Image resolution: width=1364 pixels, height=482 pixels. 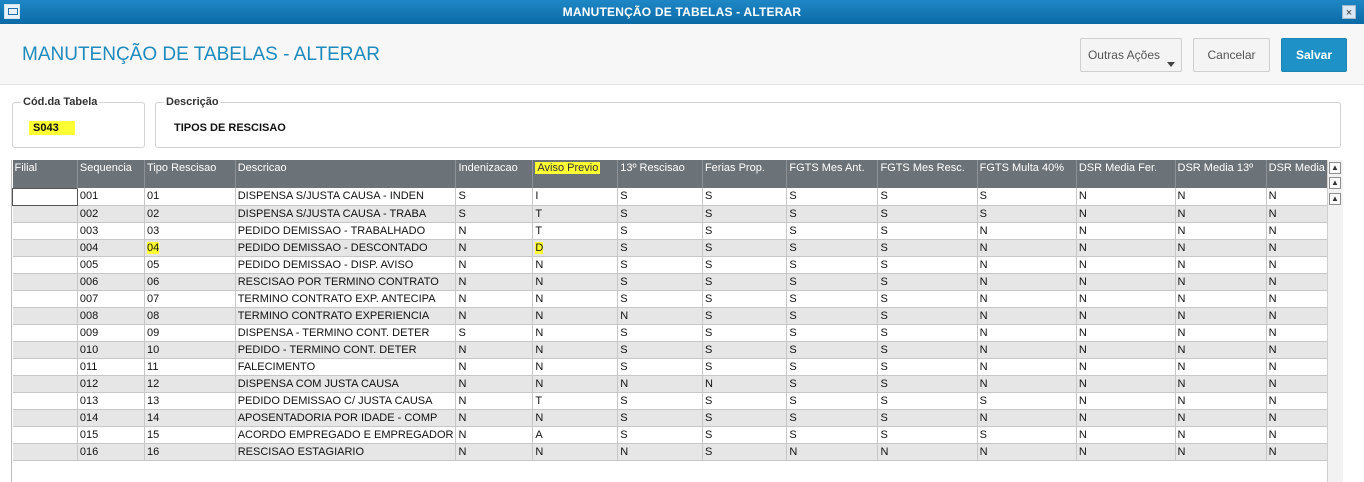 What do you see at coordinates (346, 231) in the screenshot?
I see `table-cell: PEDIDO DEMISSAO - TRABALHADO` at bounding box center [346, 231].